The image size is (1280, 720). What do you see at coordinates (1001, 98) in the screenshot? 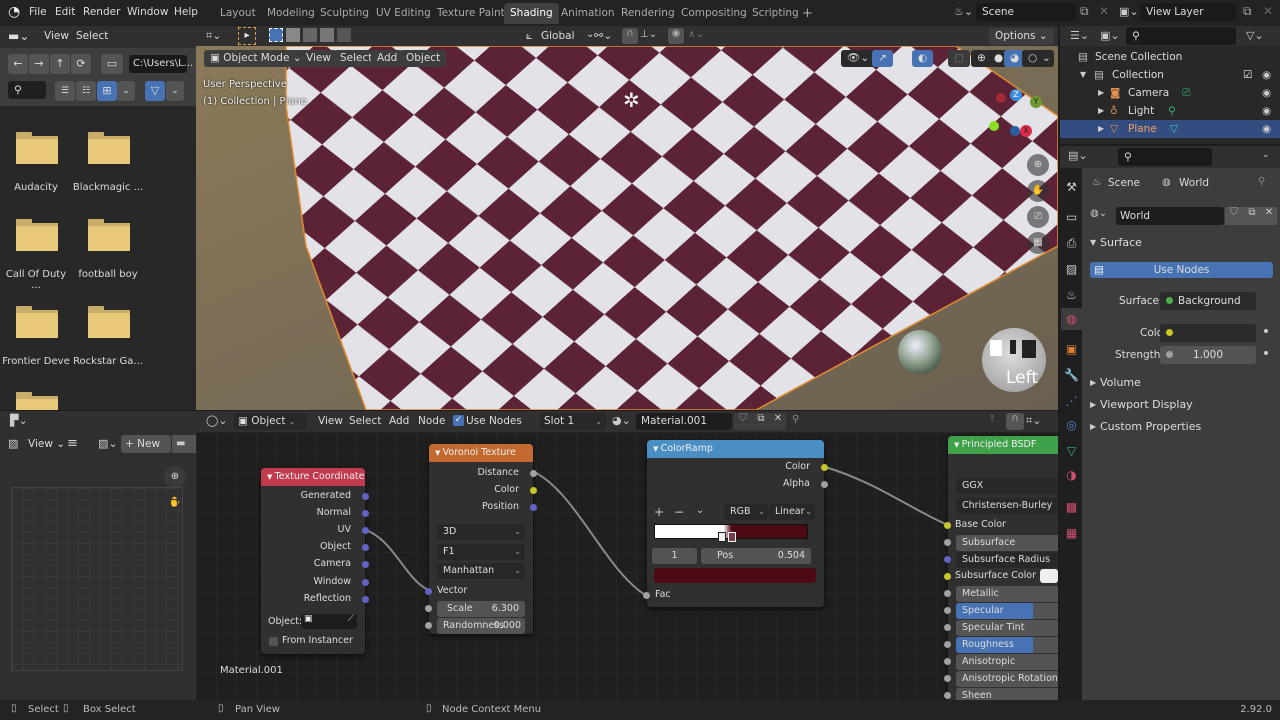
I see `gizmo-neg-x` at bounding box center [1001, 98].